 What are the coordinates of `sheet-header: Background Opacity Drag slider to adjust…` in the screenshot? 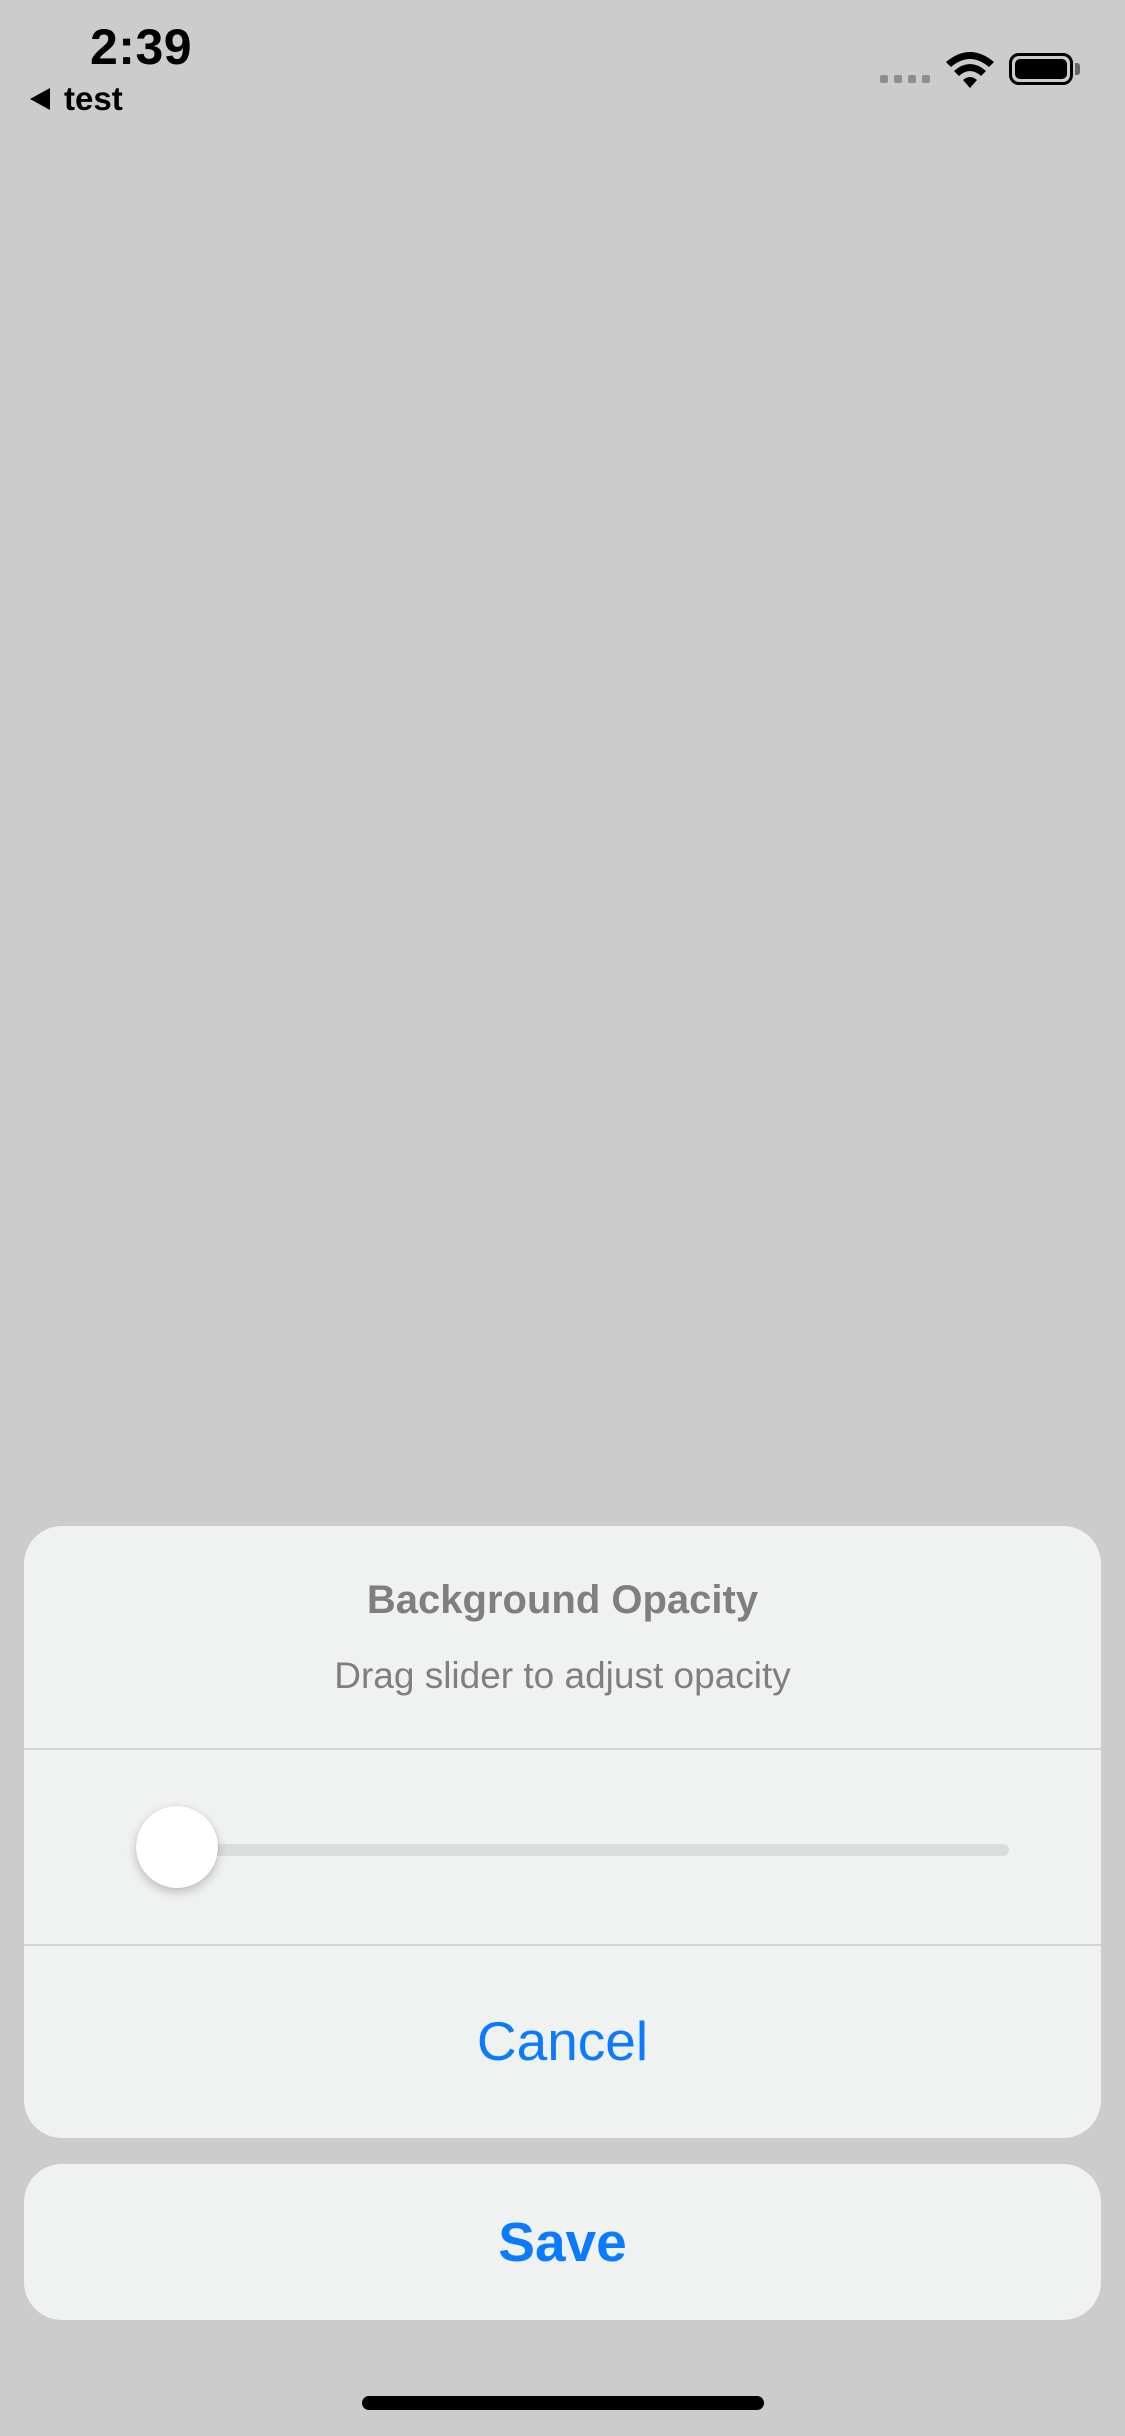 It's located at (562, 1638).